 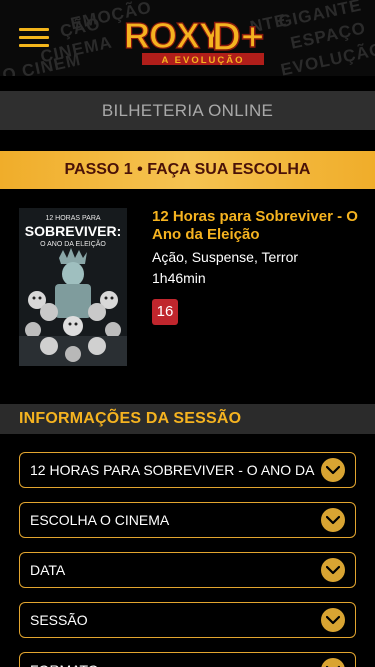 I want to click on age-rating-badge: 16, so click(x=165, y=312).